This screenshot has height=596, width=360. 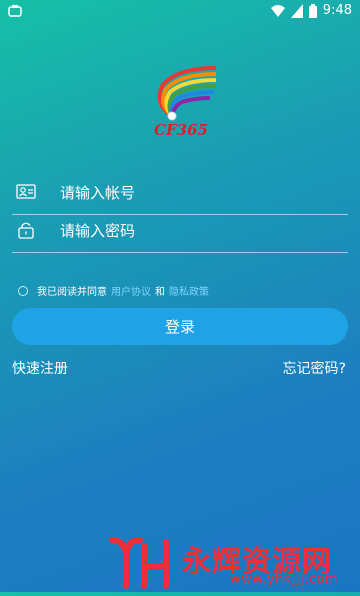 What do you see at coordinates (180, 326) in the screenshot?
I see `login-button: 登录` at bounding box center [180, 326].